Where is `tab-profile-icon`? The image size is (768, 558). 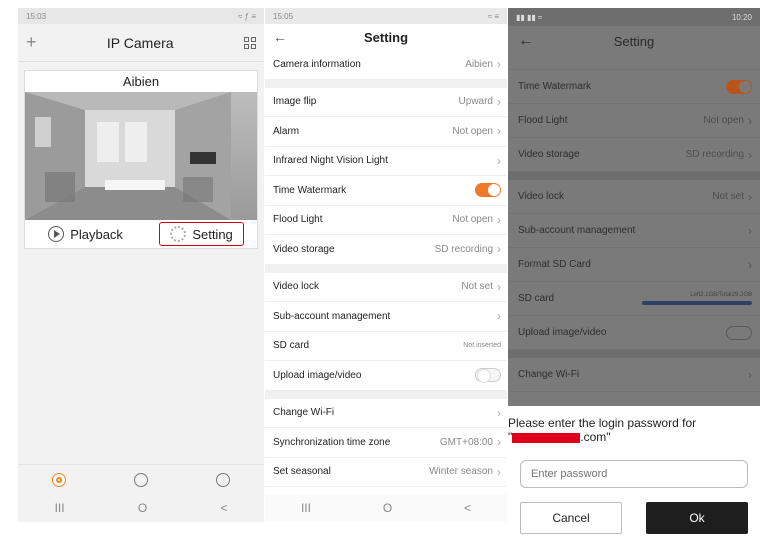
tab-profile-icon is located at coordinates (223, 479).